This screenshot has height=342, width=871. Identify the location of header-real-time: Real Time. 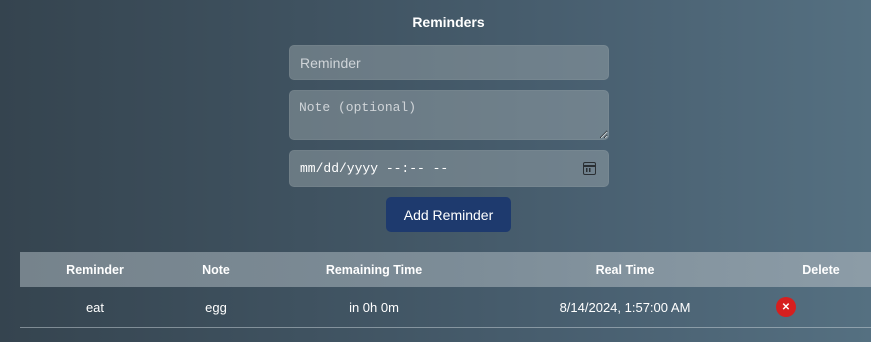
(625, 269).